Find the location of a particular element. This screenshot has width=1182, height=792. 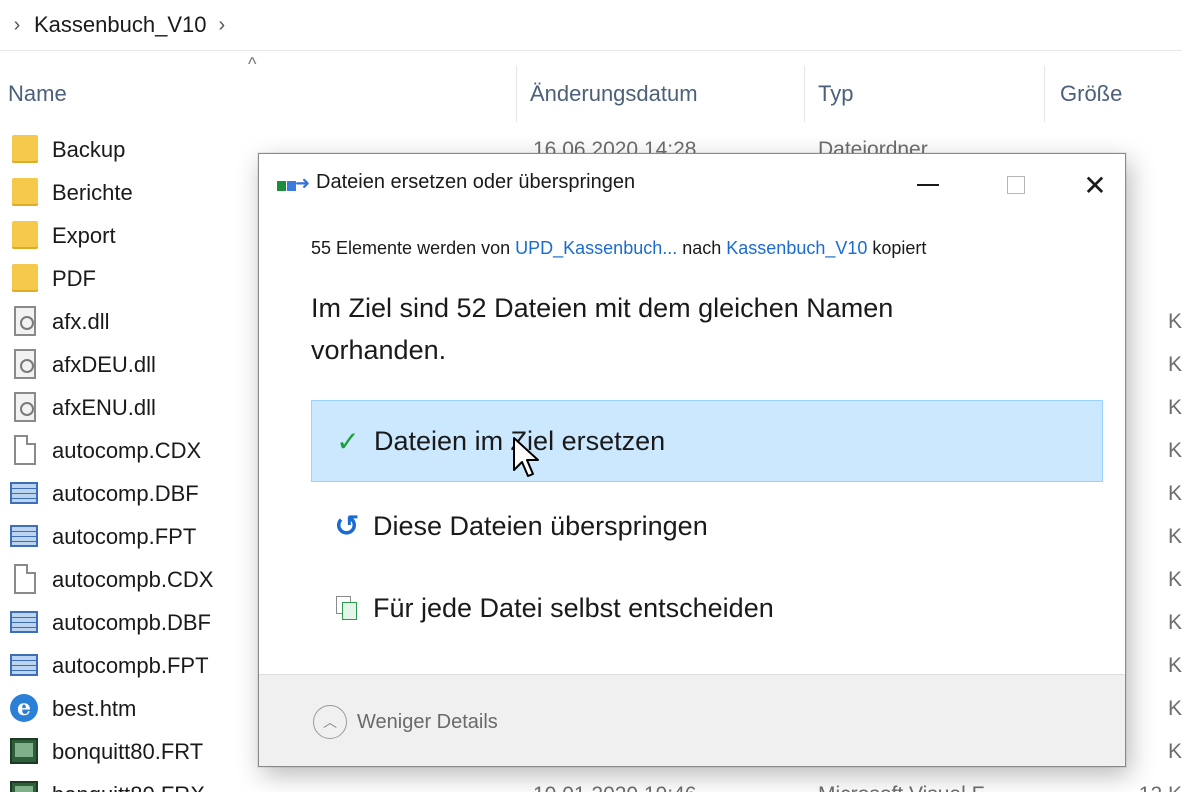

maximize-icon is located at coordinates (1016, 185).